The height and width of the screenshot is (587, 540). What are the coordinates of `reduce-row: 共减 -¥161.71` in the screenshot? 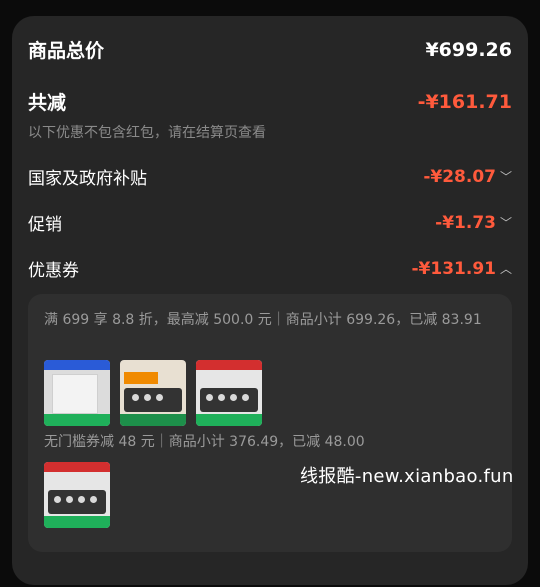 It's located at (270, 101).